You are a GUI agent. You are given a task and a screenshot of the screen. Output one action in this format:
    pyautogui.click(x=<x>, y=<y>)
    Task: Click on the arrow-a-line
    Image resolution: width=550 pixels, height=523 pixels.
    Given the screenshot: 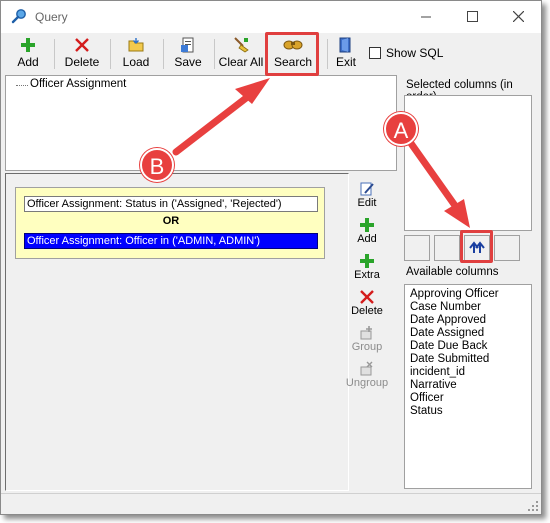 What is the action you would take?
    pyautogui.click(x=433, y=174)
    